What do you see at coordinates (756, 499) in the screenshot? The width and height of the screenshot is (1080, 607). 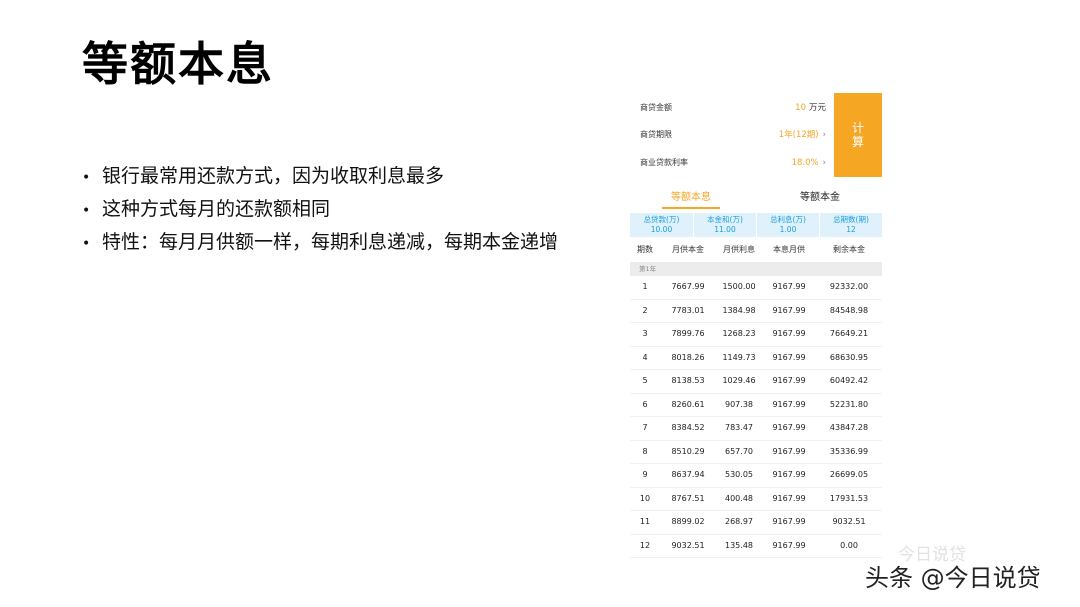 I see `table-row: 10 8767.51 400.48 9167.99 17931.53` at bounding box center [756, 499].